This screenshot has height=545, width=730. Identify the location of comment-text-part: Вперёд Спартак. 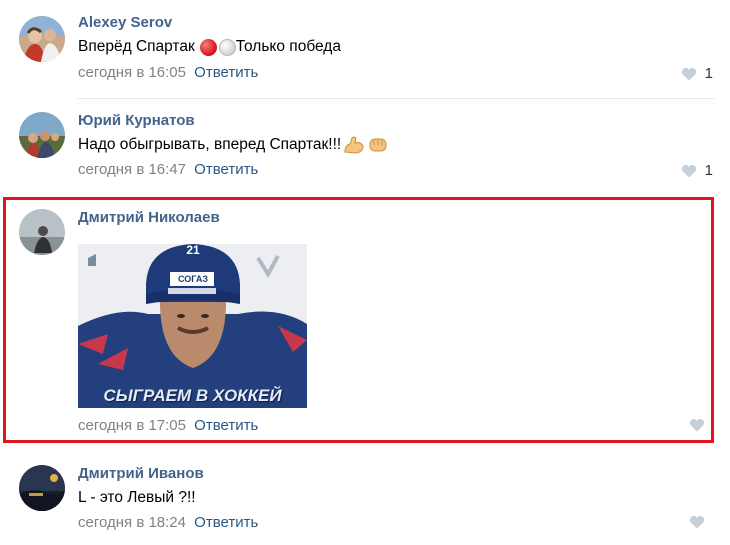
(136, 46).